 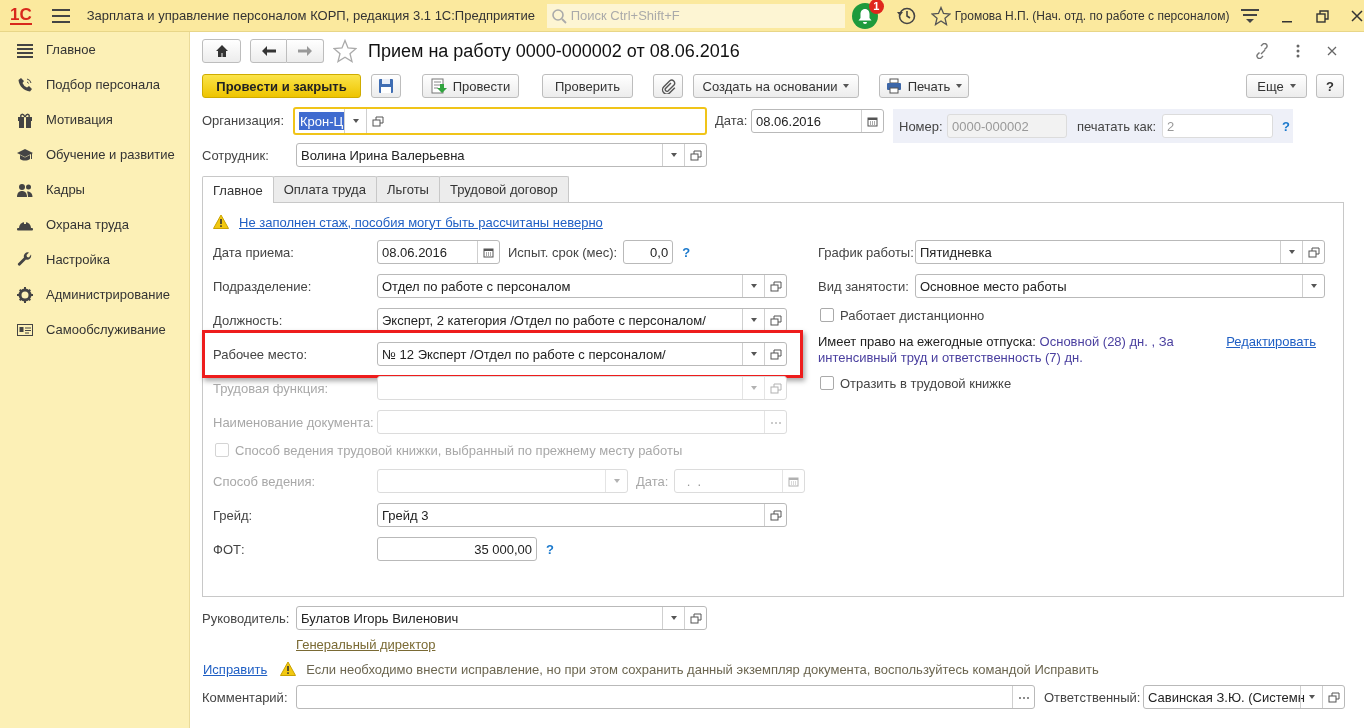 What do you see at coordinates (924, 86) in the screenshot?
I see `print-button: Печать` at bounding box center [924, 86].